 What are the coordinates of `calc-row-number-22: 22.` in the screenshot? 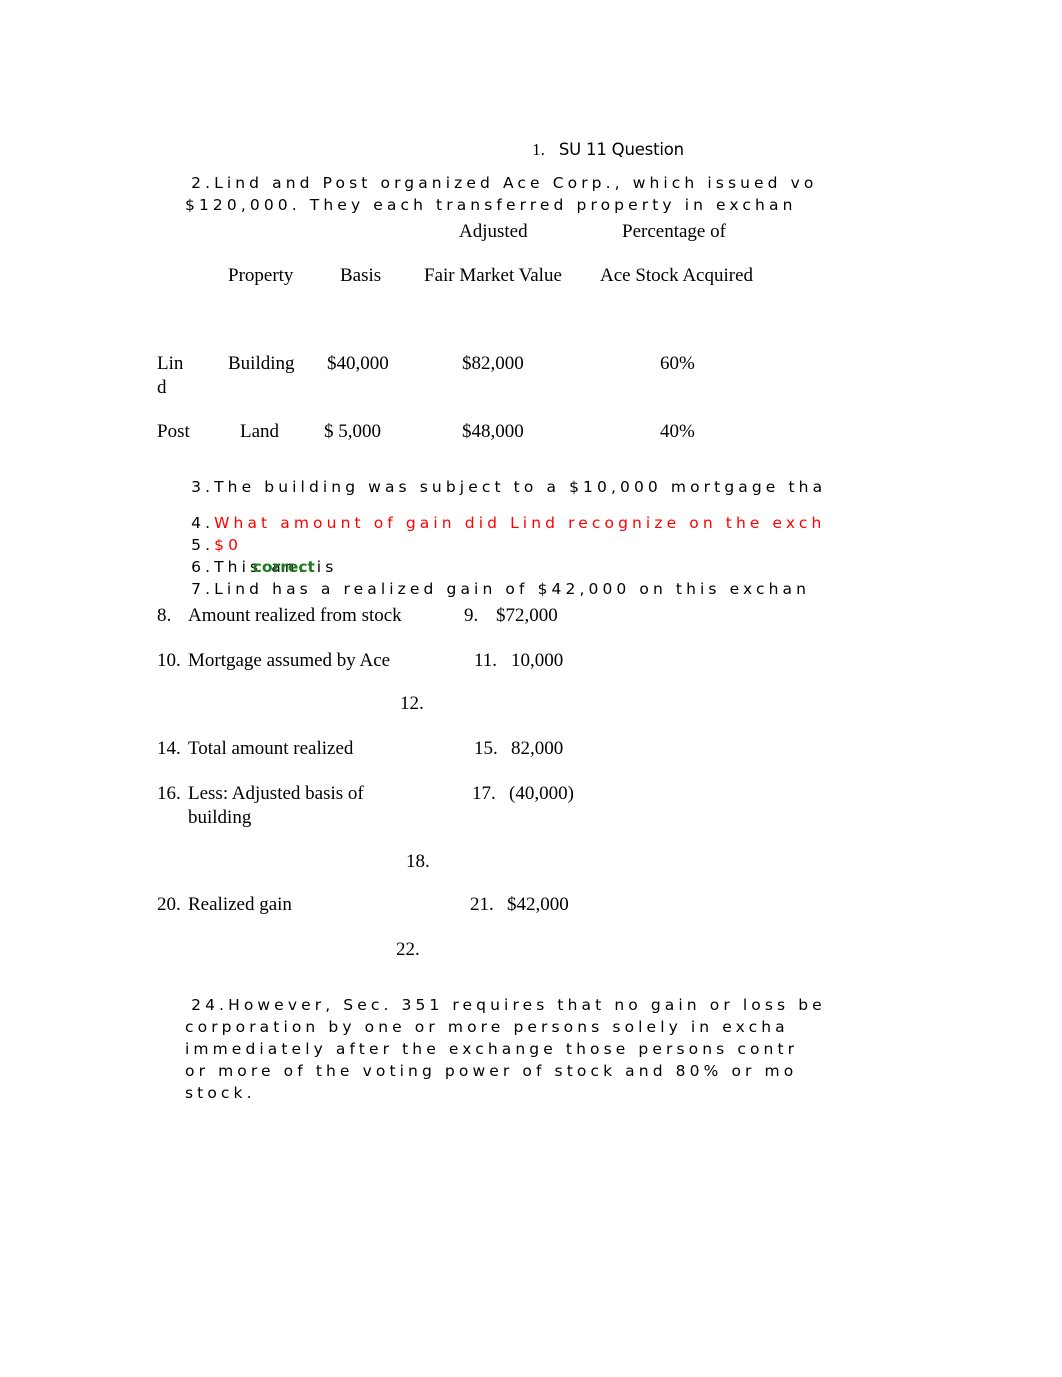 It's located at (408, 949).